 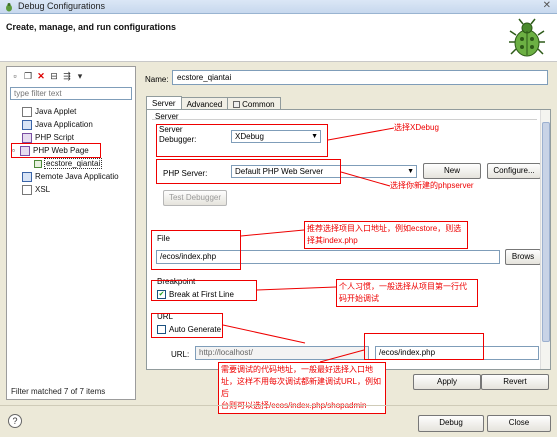 What do you see at coordinates (195, 329) in the screenshot?
I see `checkbox-label: Auto Generate` at bounding box center [195, 329].